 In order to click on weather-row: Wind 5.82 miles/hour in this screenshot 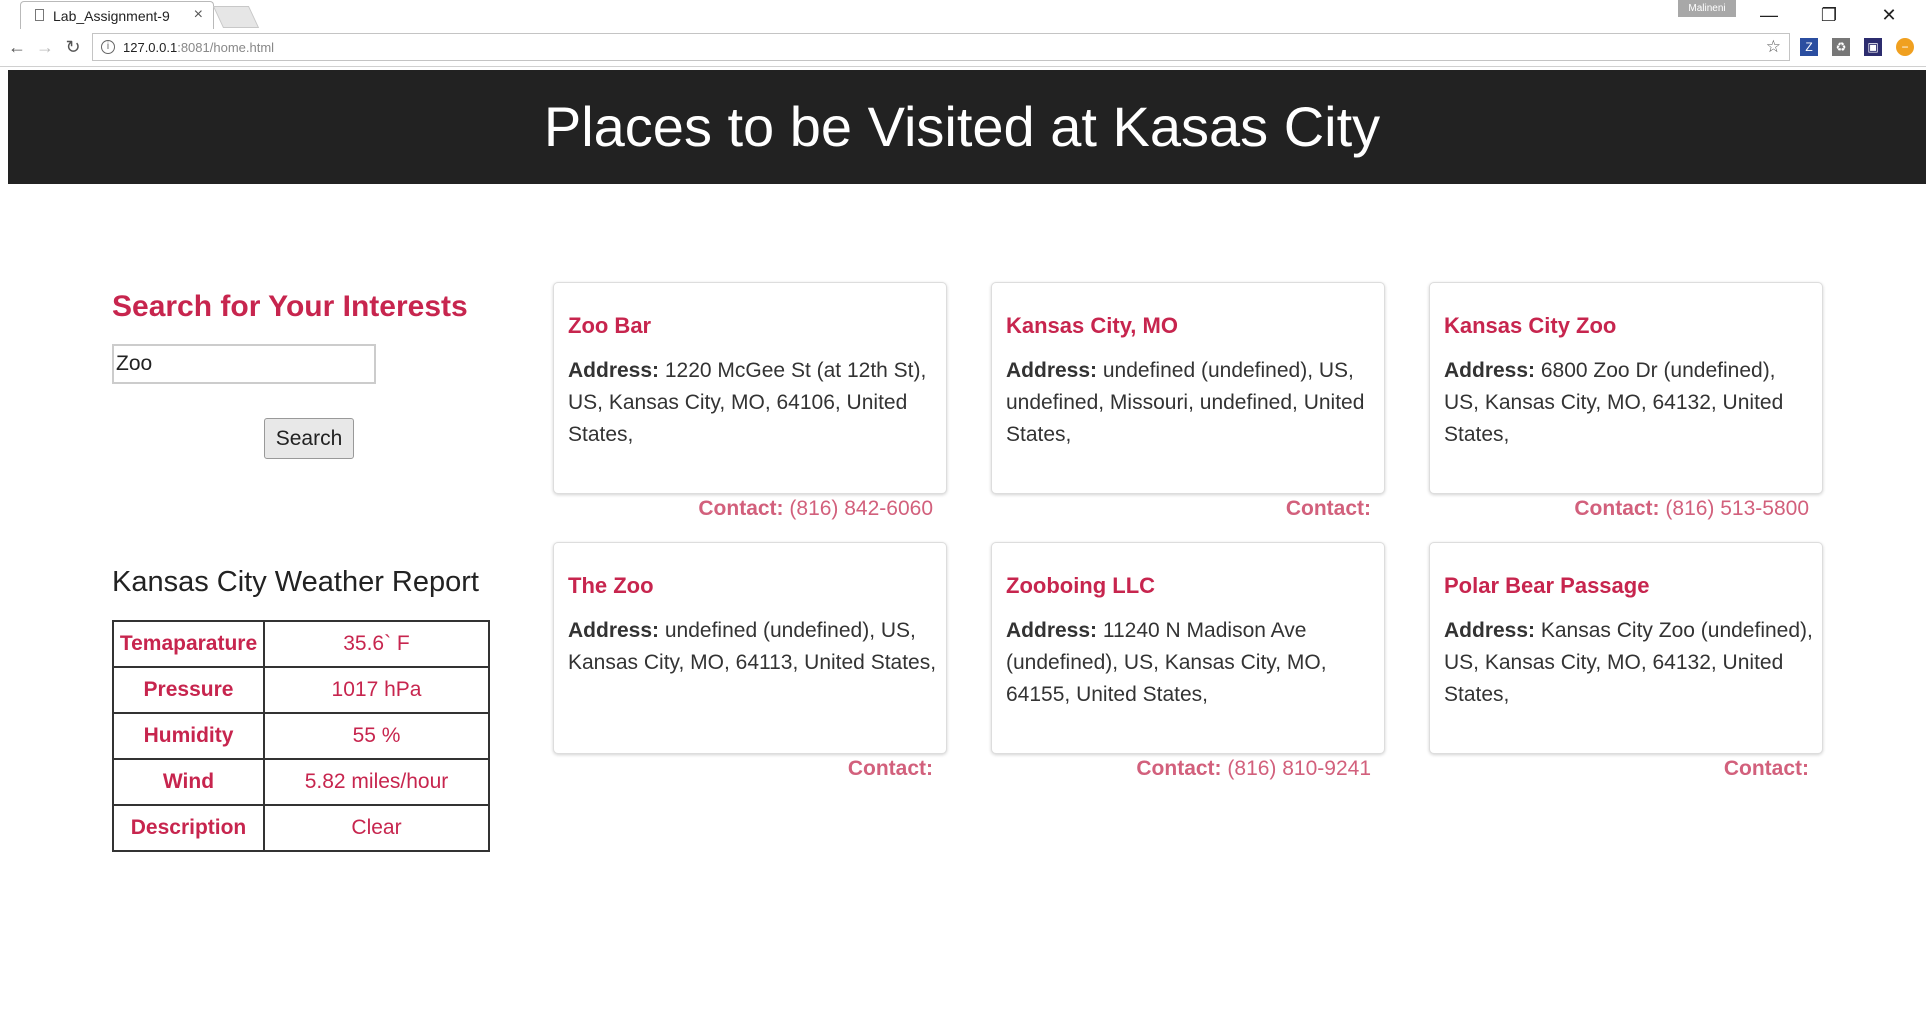, I will do `click(301, 782)`.